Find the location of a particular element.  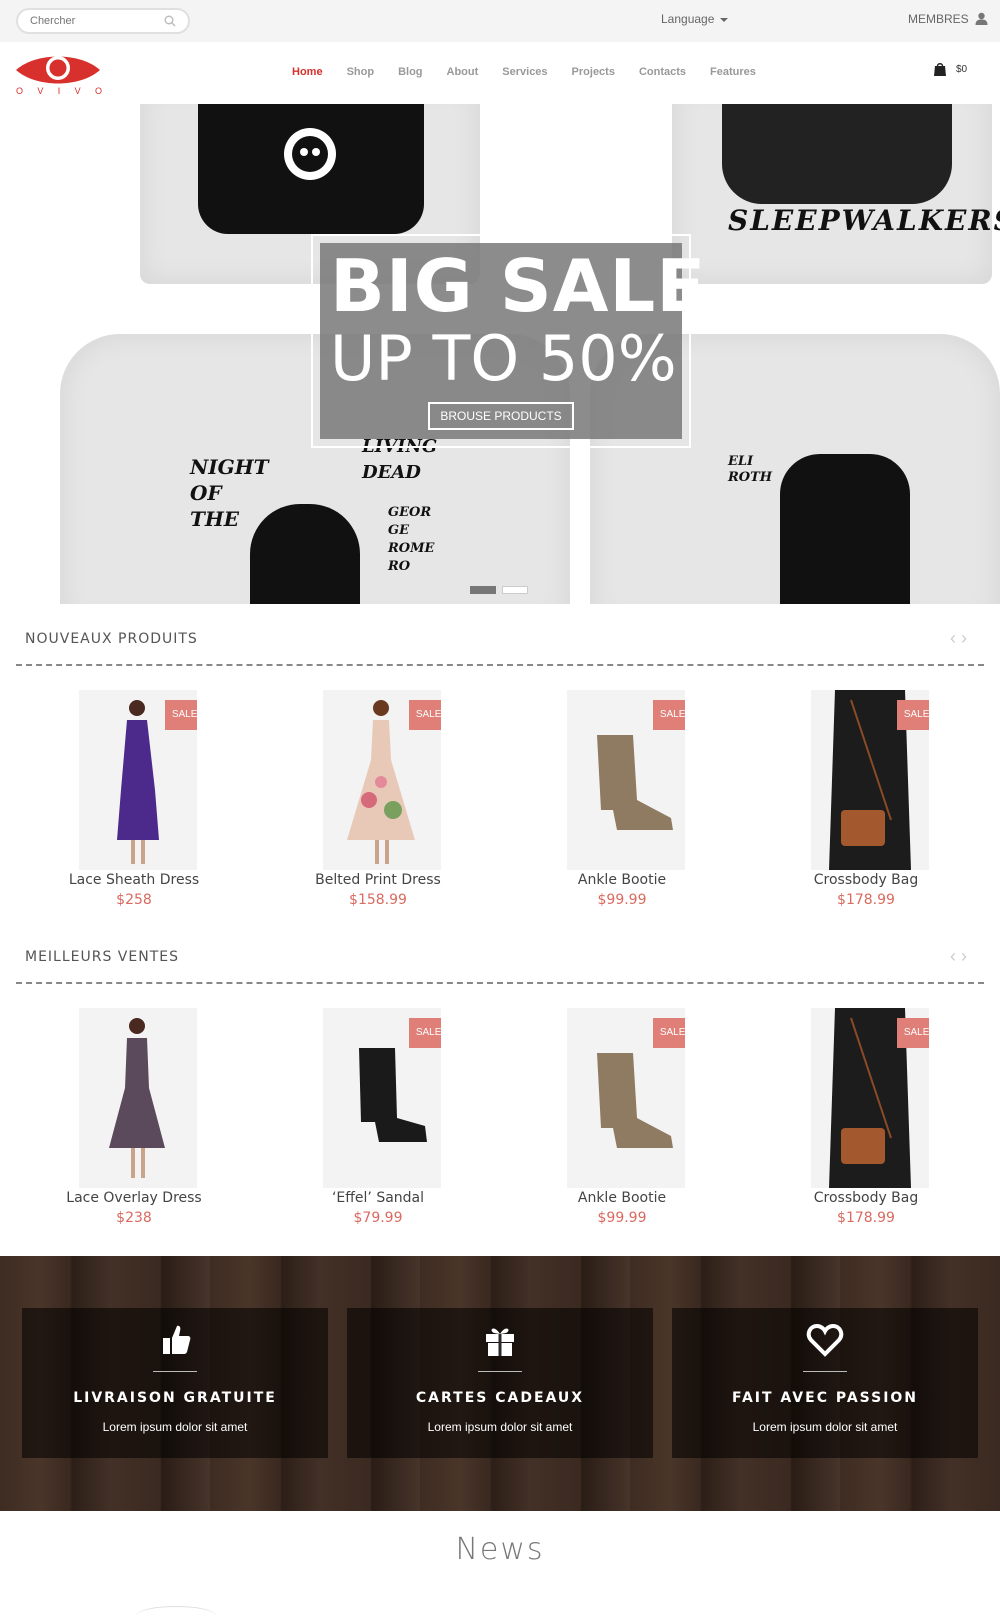

language-label: Language is located at coordinates (688, 19).